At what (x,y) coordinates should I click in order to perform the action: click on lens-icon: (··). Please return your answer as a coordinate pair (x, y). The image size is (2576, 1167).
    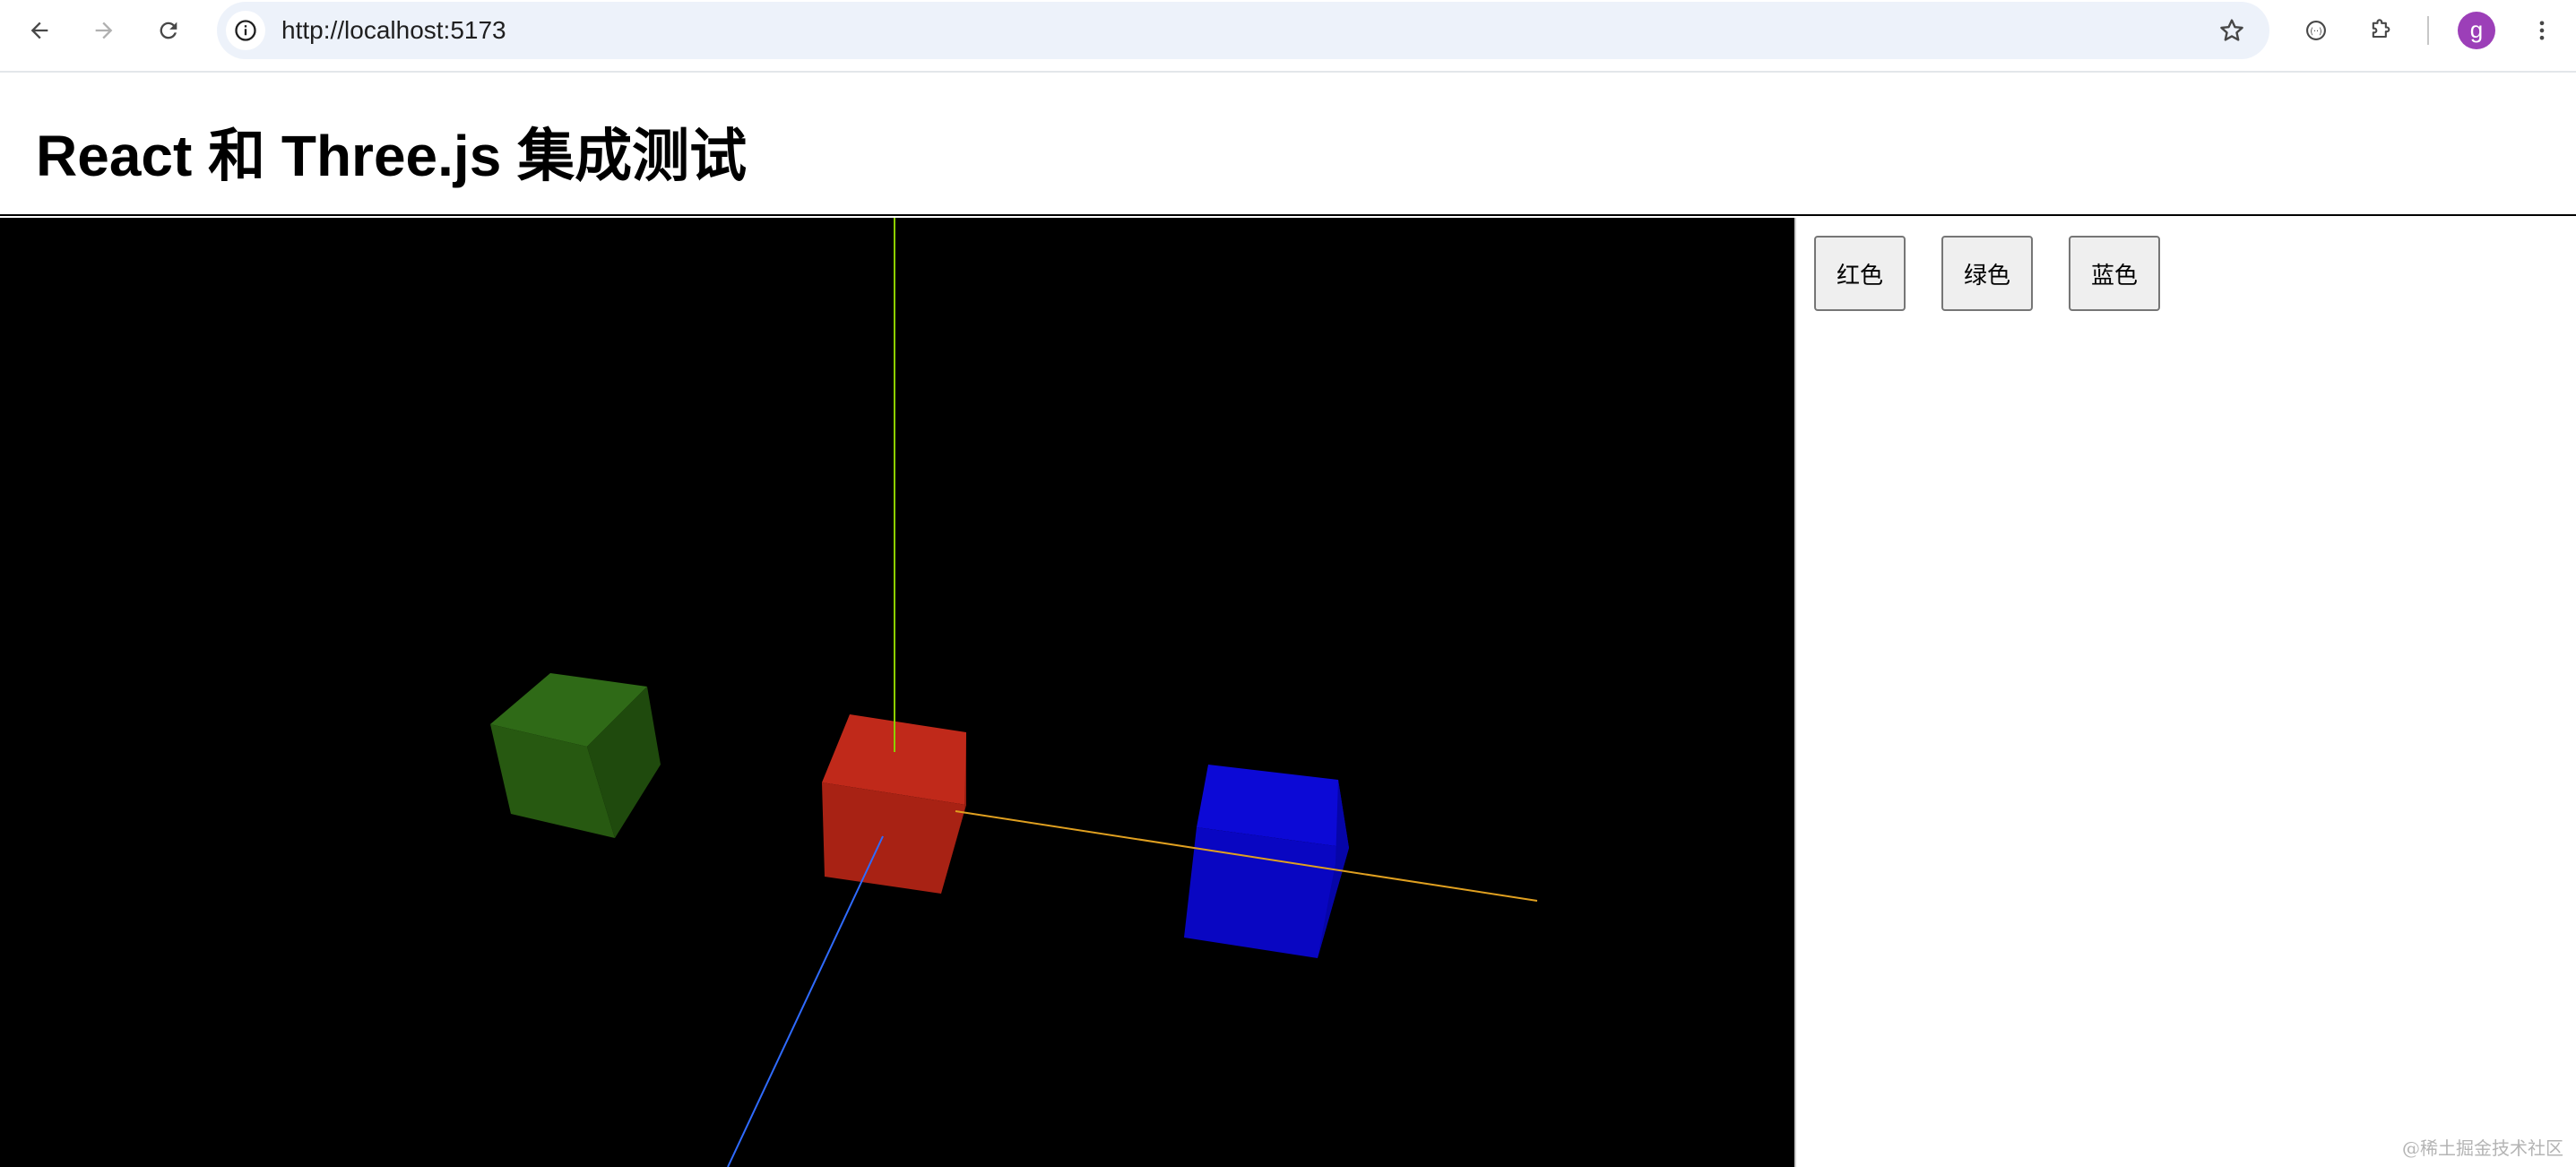
    Looking at the image, I should click on (2316, 30).